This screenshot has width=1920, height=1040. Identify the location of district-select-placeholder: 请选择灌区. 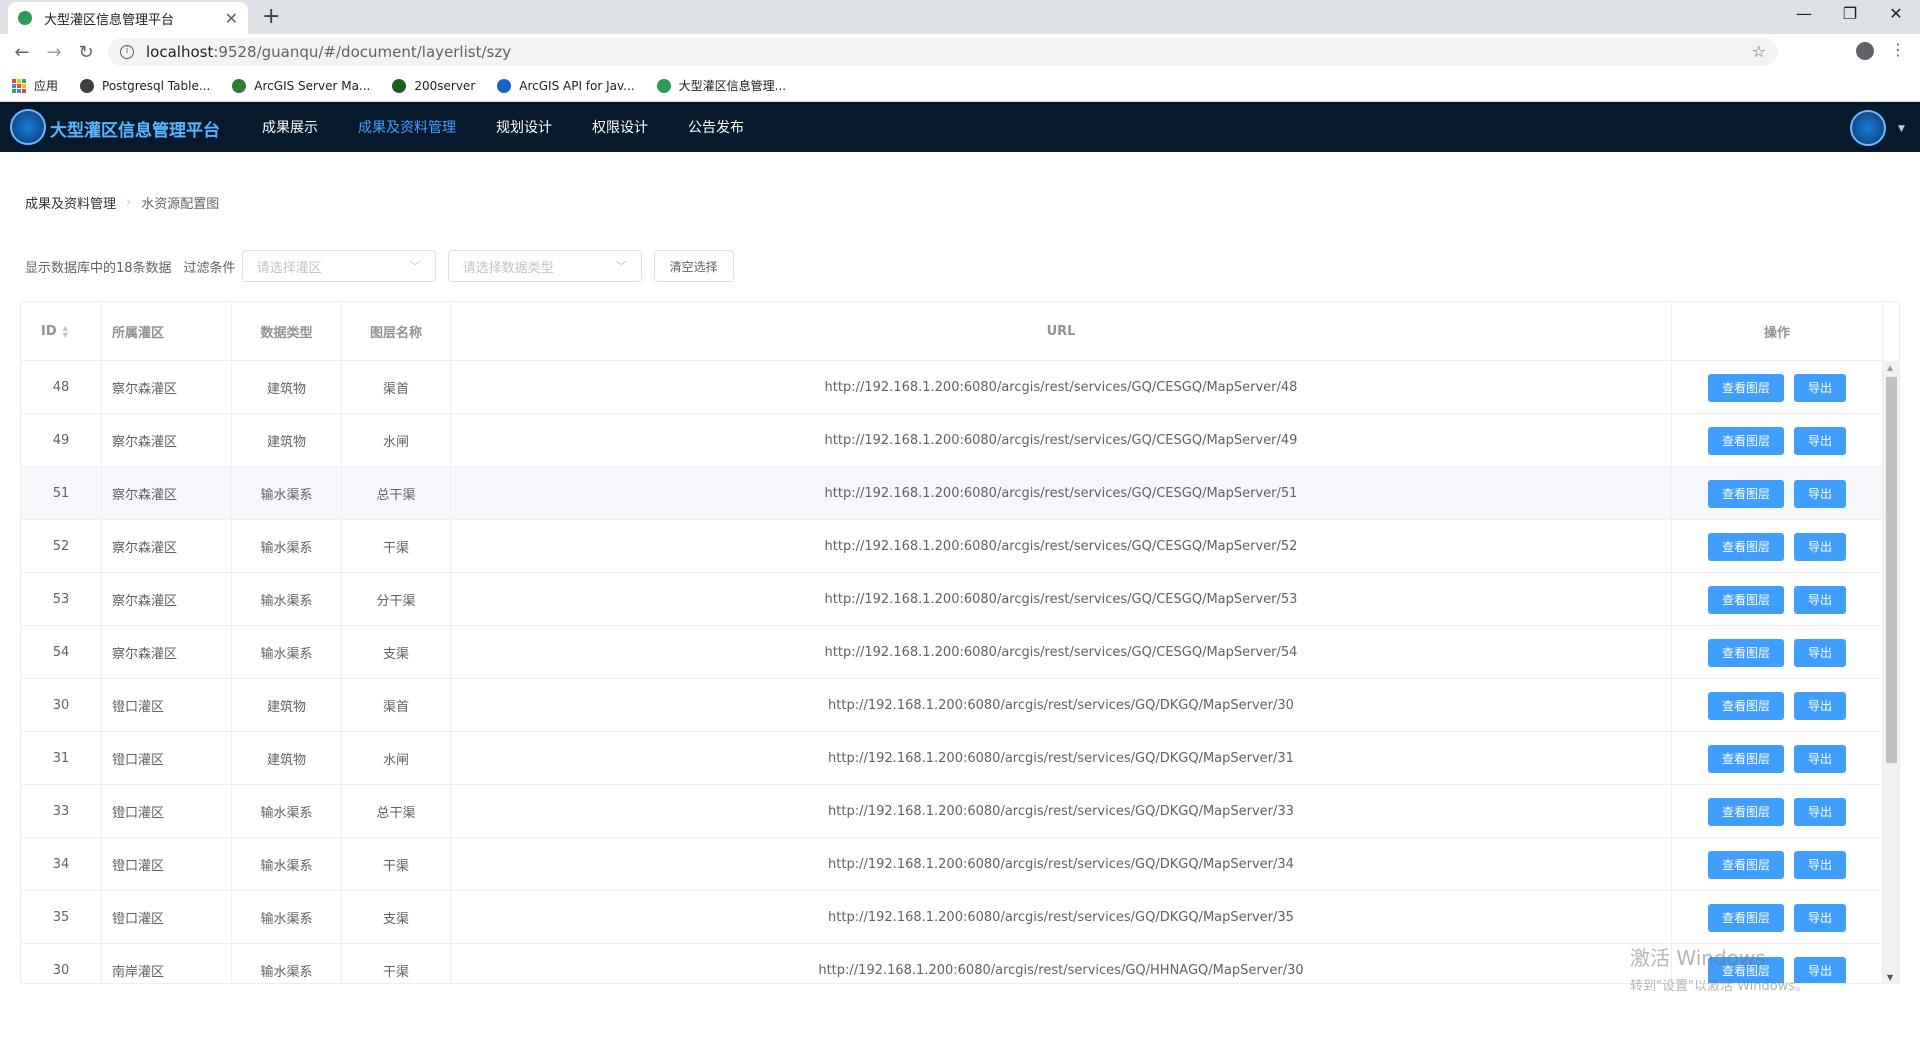
(289, 268).